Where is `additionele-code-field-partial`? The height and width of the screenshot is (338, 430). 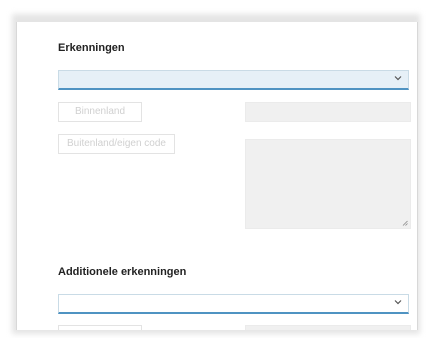 additionele-code-field-partial is located at coordinates (328, 327).